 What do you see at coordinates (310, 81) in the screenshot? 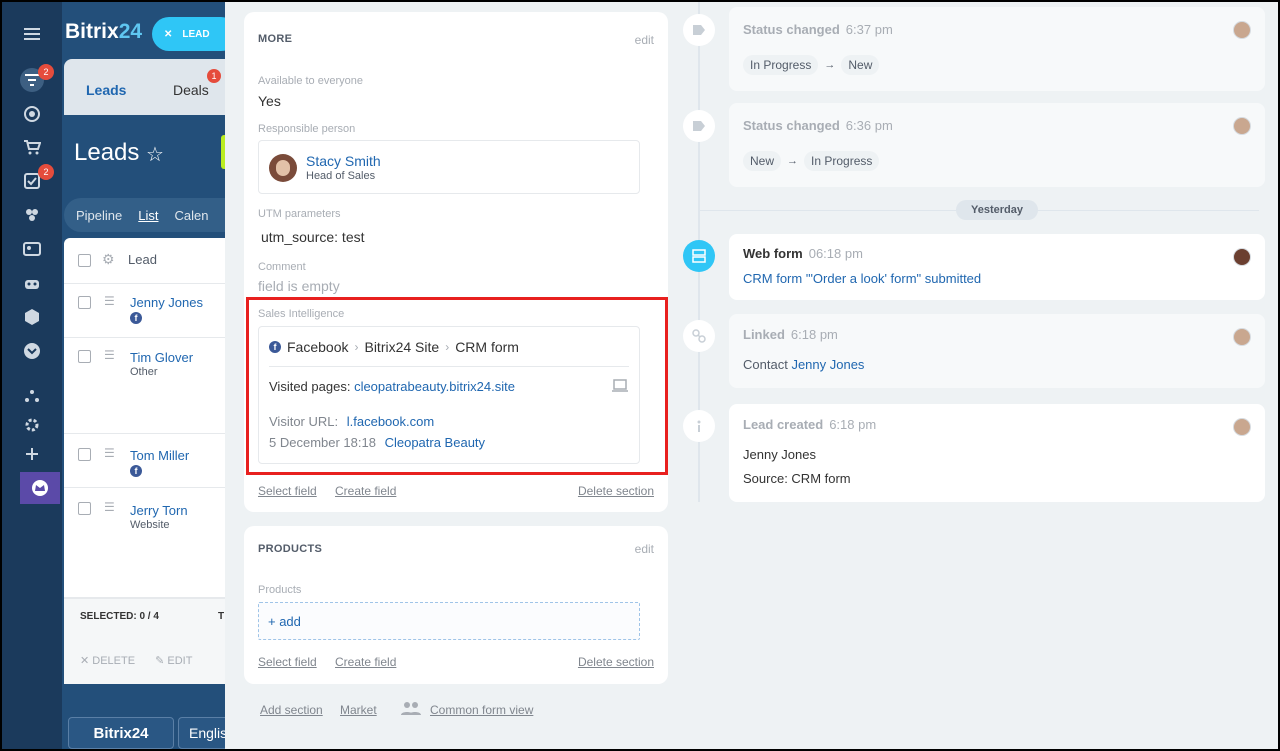
I see `available-label: Available to everyone` at bounding box center [310, 81].